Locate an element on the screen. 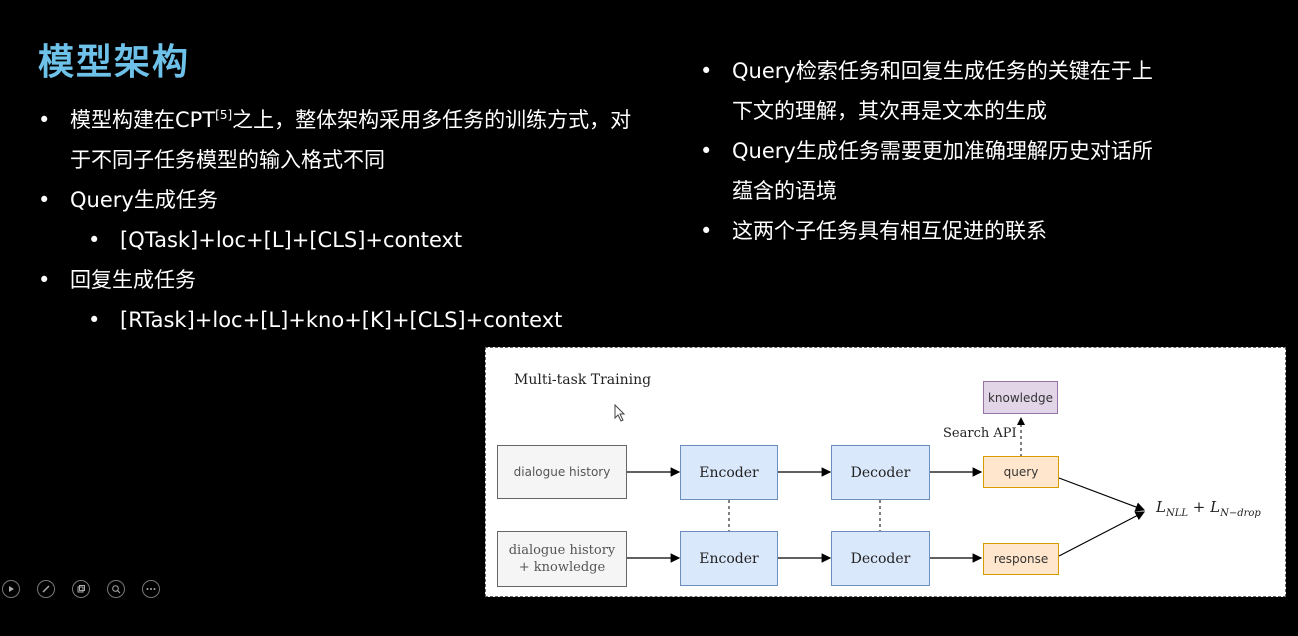 The image size is (1298, 636). bullet-text: 这两个子任务具有相互促进的联系 is located at coordinates (889, 231).